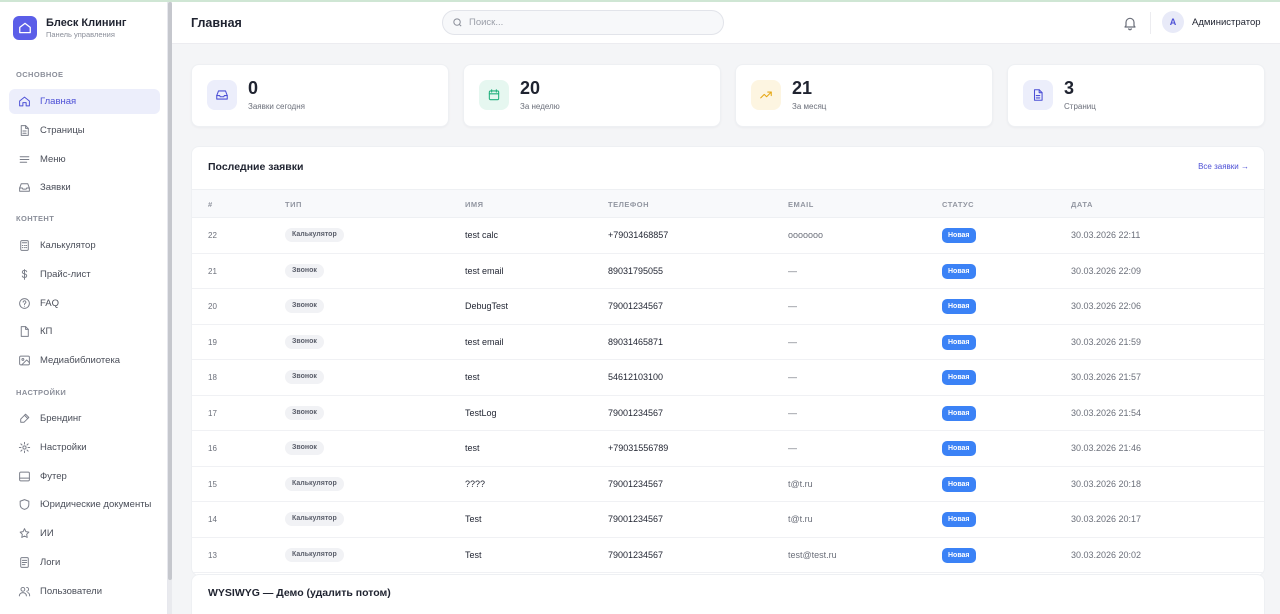  Describe the element at coordinates (638, 235) in the screenshot. I see `row-phone: +79031468857` at that location.